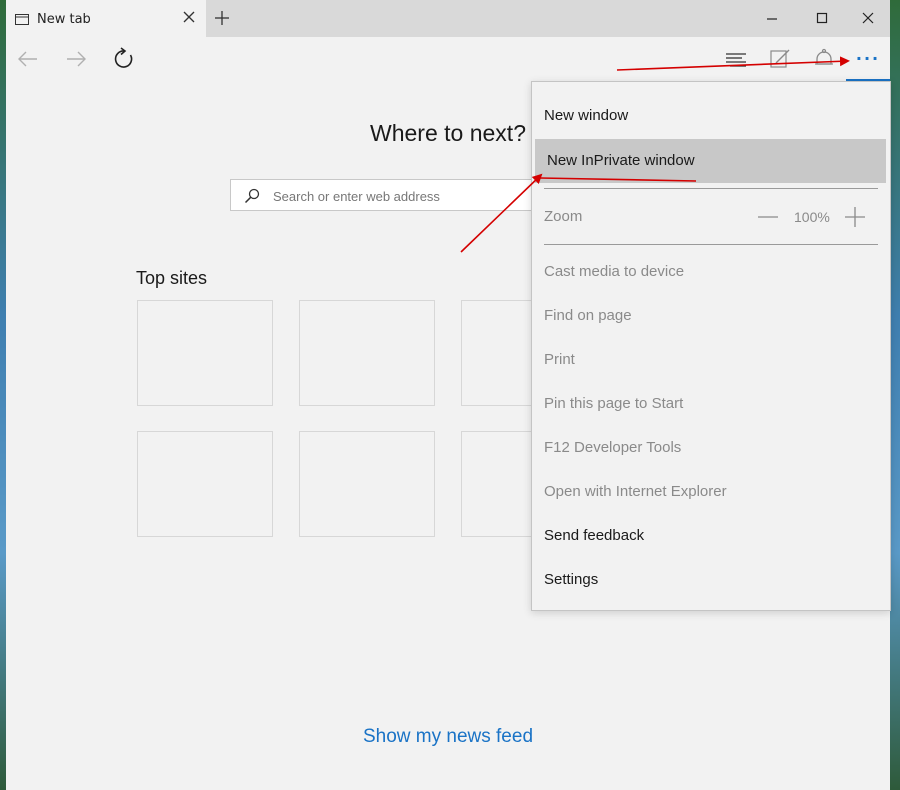 The width and height of the screenshot is (900, 790). Describe the element at coordinates (711, 536) in the screenshot. I see `menu-item-send-feedback: Send feedback` at that location.